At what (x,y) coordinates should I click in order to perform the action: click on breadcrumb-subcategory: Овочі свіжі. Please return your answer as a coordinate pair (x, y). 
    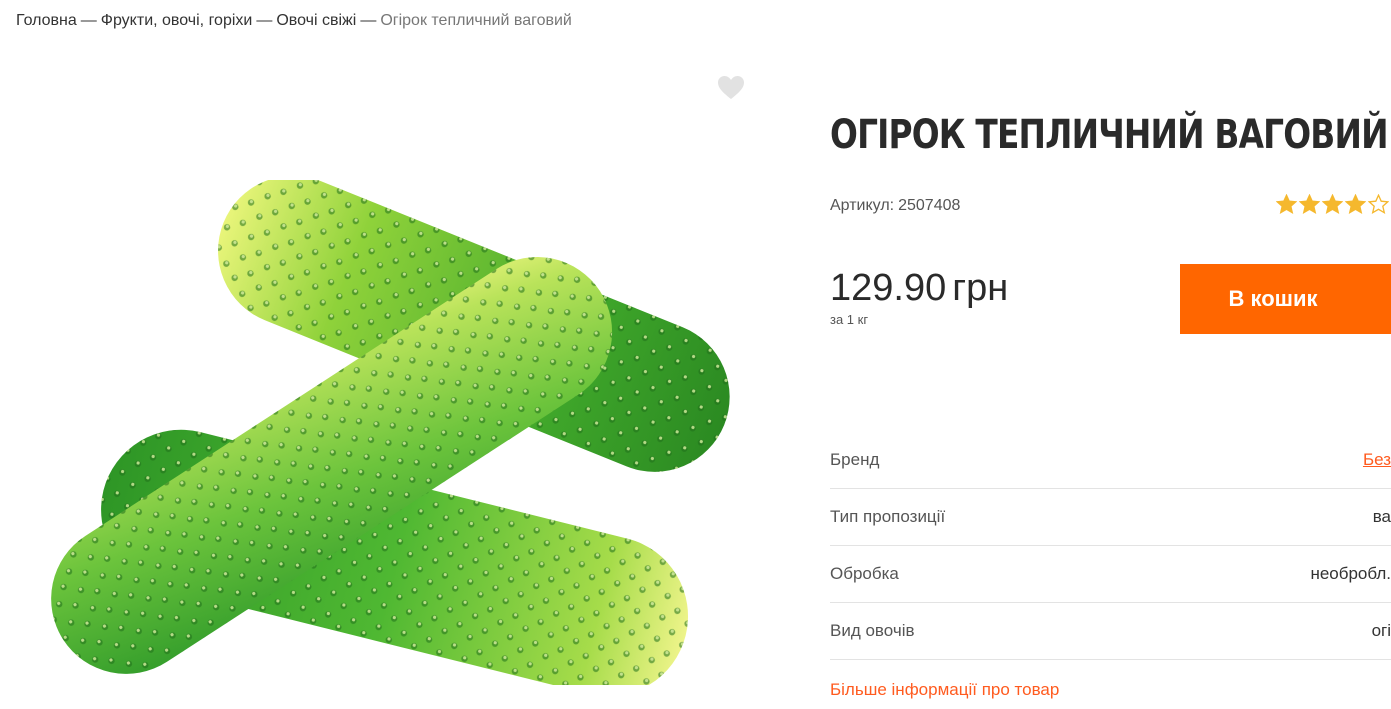
    Looking at the image, I should click on (316, 20).